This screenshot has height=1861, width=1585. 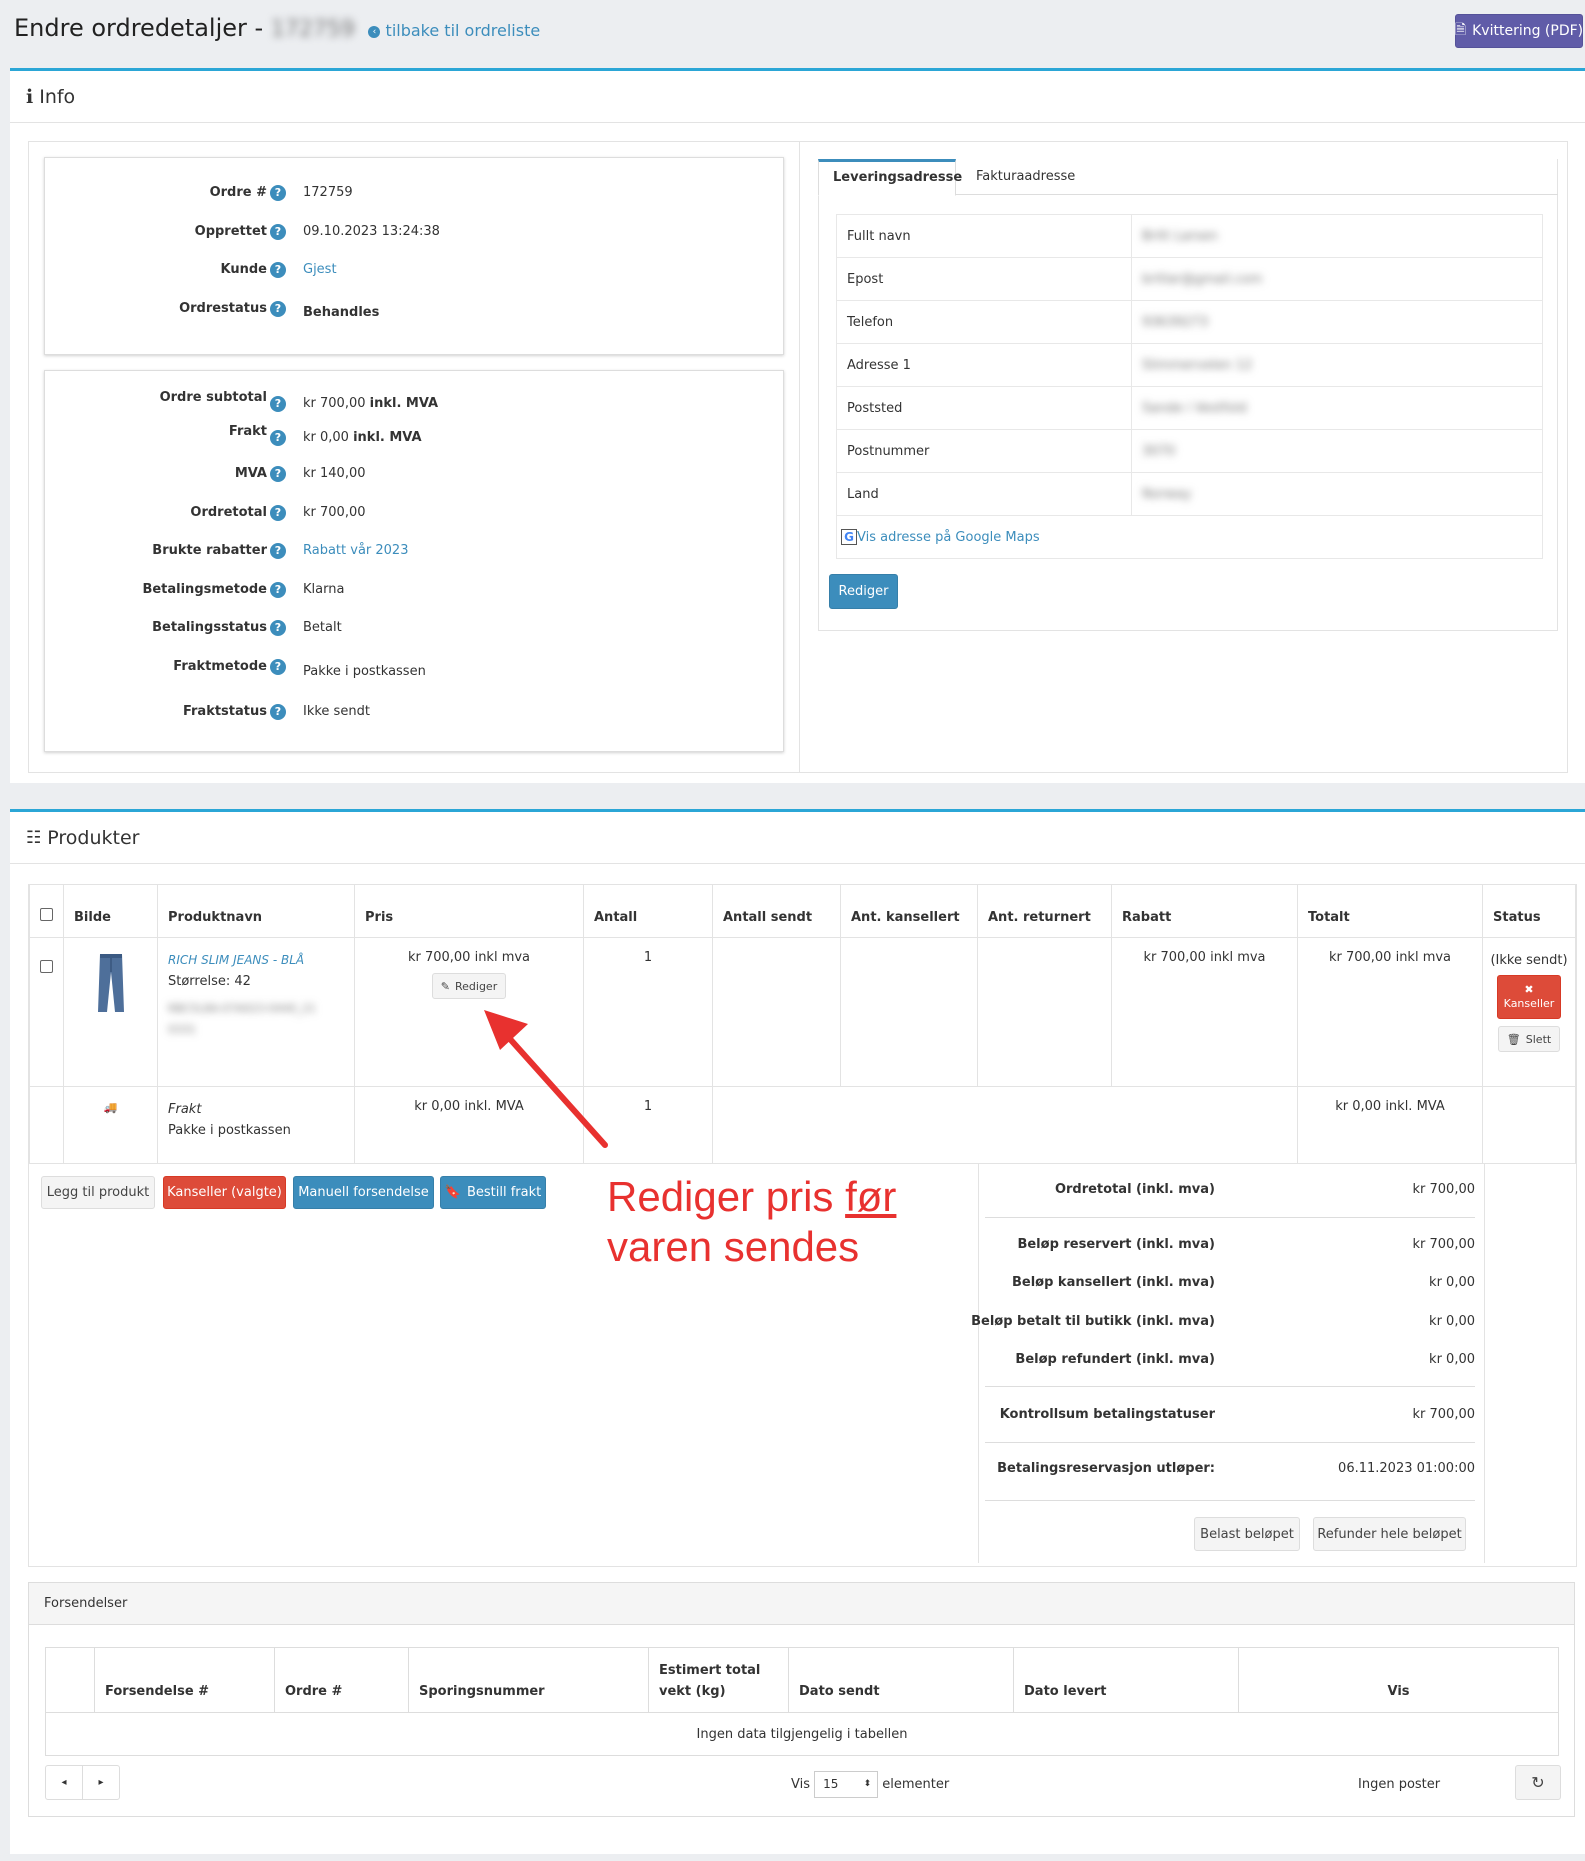 I want to click on annotation-text: Rediger pris før varen sendes, so click(x=751, y=1222).